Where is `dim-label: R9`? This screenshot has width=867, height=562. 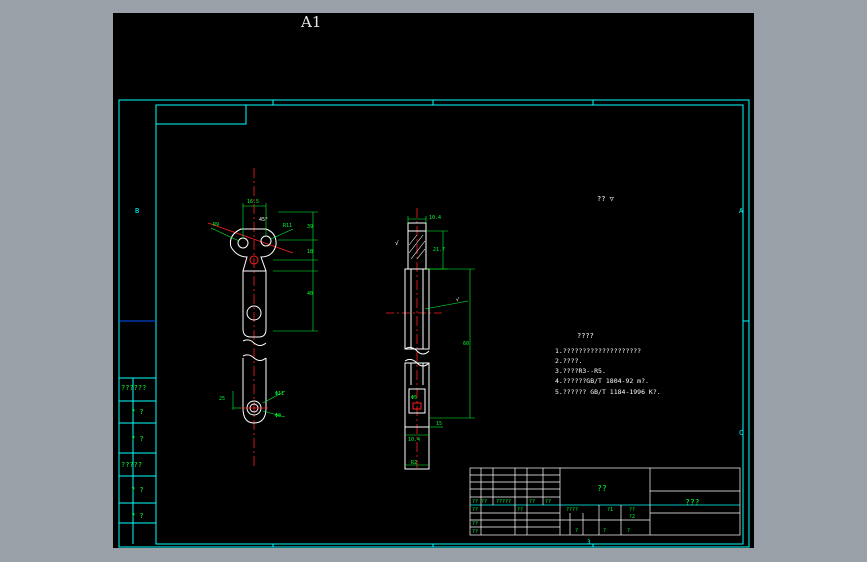 dim-label: R9 is located at coordinates (216, 225).